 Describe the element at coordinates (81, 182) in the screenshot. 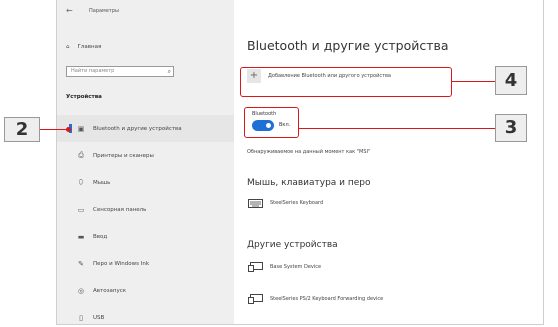

I see `mouse-icon: ⬯` at that location.